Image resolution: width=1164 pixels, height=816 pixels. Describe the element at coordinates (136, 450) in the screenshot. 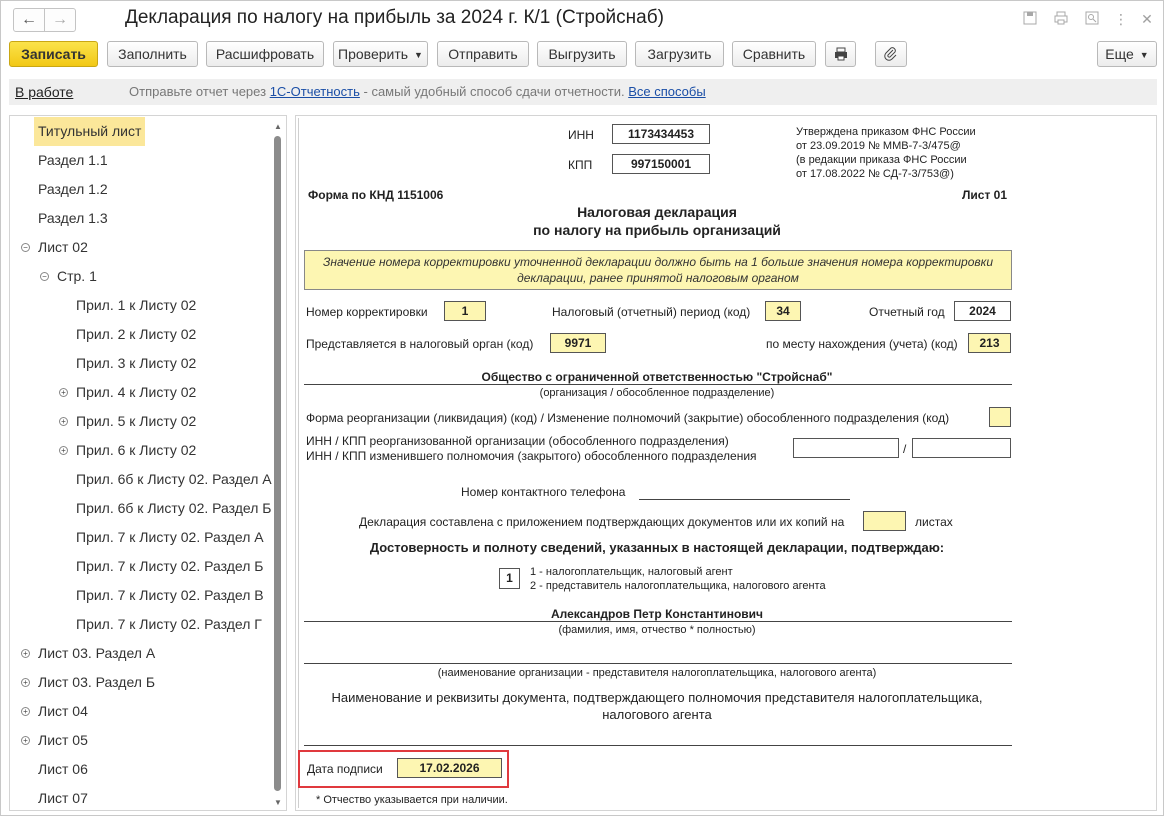

I see `tree-item-app-6: Прил. 6 к Листу 02` at that location.